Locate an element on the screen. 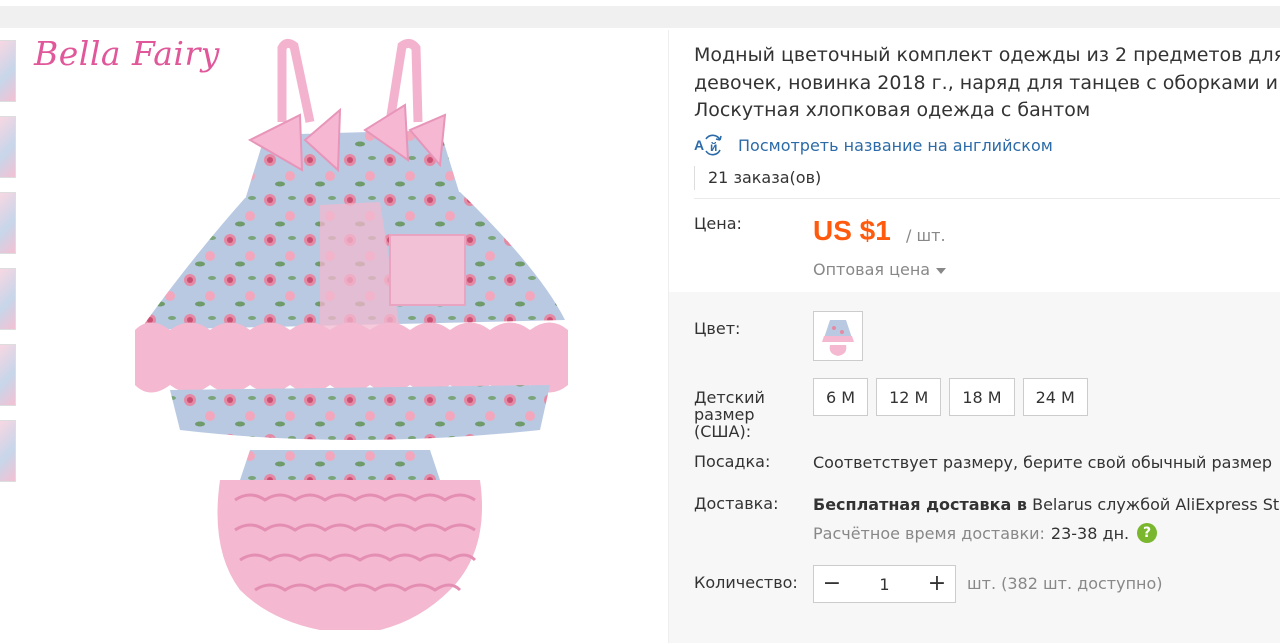  quantity-label: Количество: is located at coordinates (746, 582).